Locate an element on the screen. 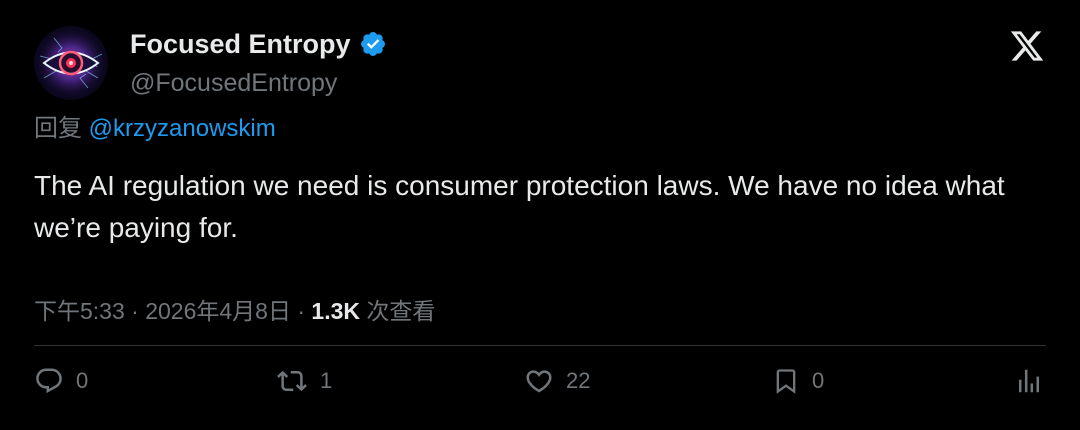 The height and width of the screenshot is (430, 1080). repost-button: 1 is located at coordinates (304, 381).